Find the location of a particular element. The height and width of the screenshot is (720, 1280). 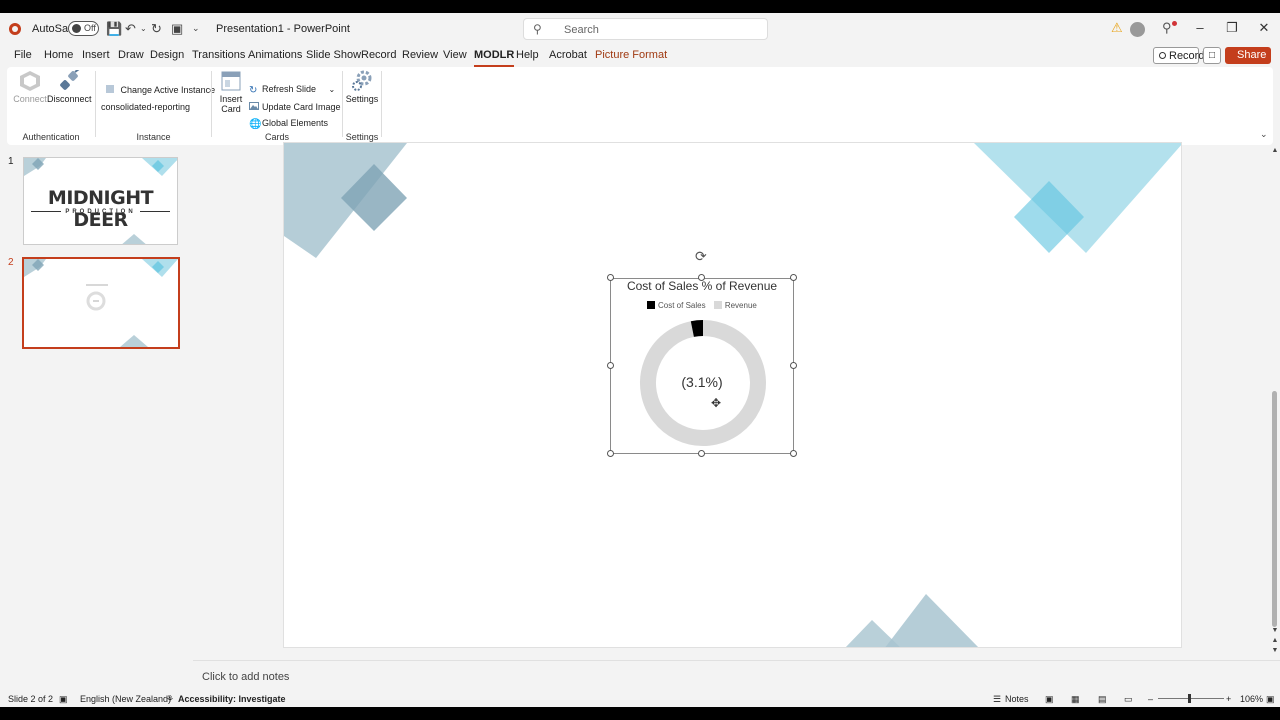

accessibility-status: Accessibility: Investigate is located at coordinates (232, 699).